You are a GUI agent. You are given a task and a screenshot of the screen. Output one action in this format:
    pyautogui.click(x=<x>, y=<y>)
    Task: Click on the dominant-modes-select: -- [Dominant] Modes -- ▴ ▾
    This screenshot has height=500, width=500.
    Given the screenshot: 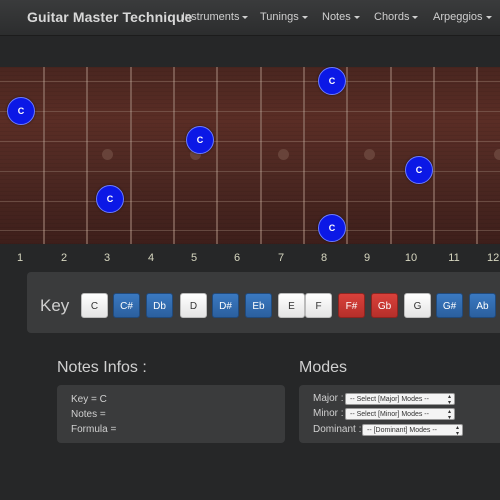 What is the action you would take?
    pyautogui.click(x=412, y=430)
    